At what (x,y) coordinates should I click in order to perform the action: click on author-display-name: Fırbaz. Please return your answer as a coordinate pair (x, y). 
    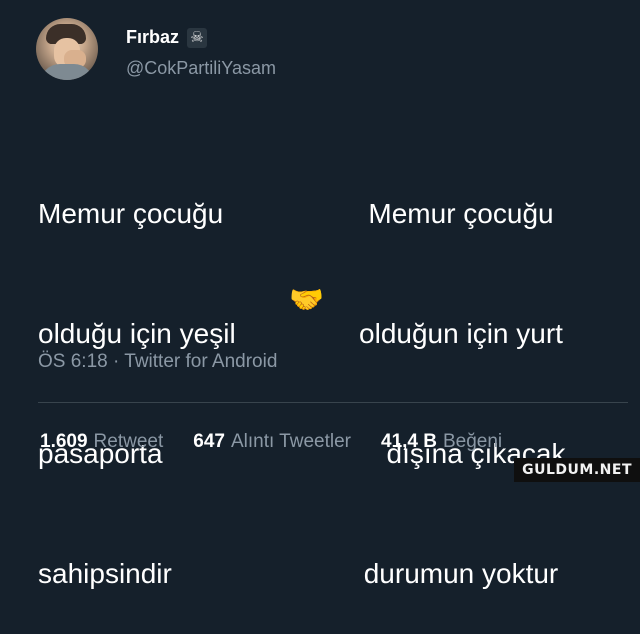
    Looking at the image, I should click on (152, 37).